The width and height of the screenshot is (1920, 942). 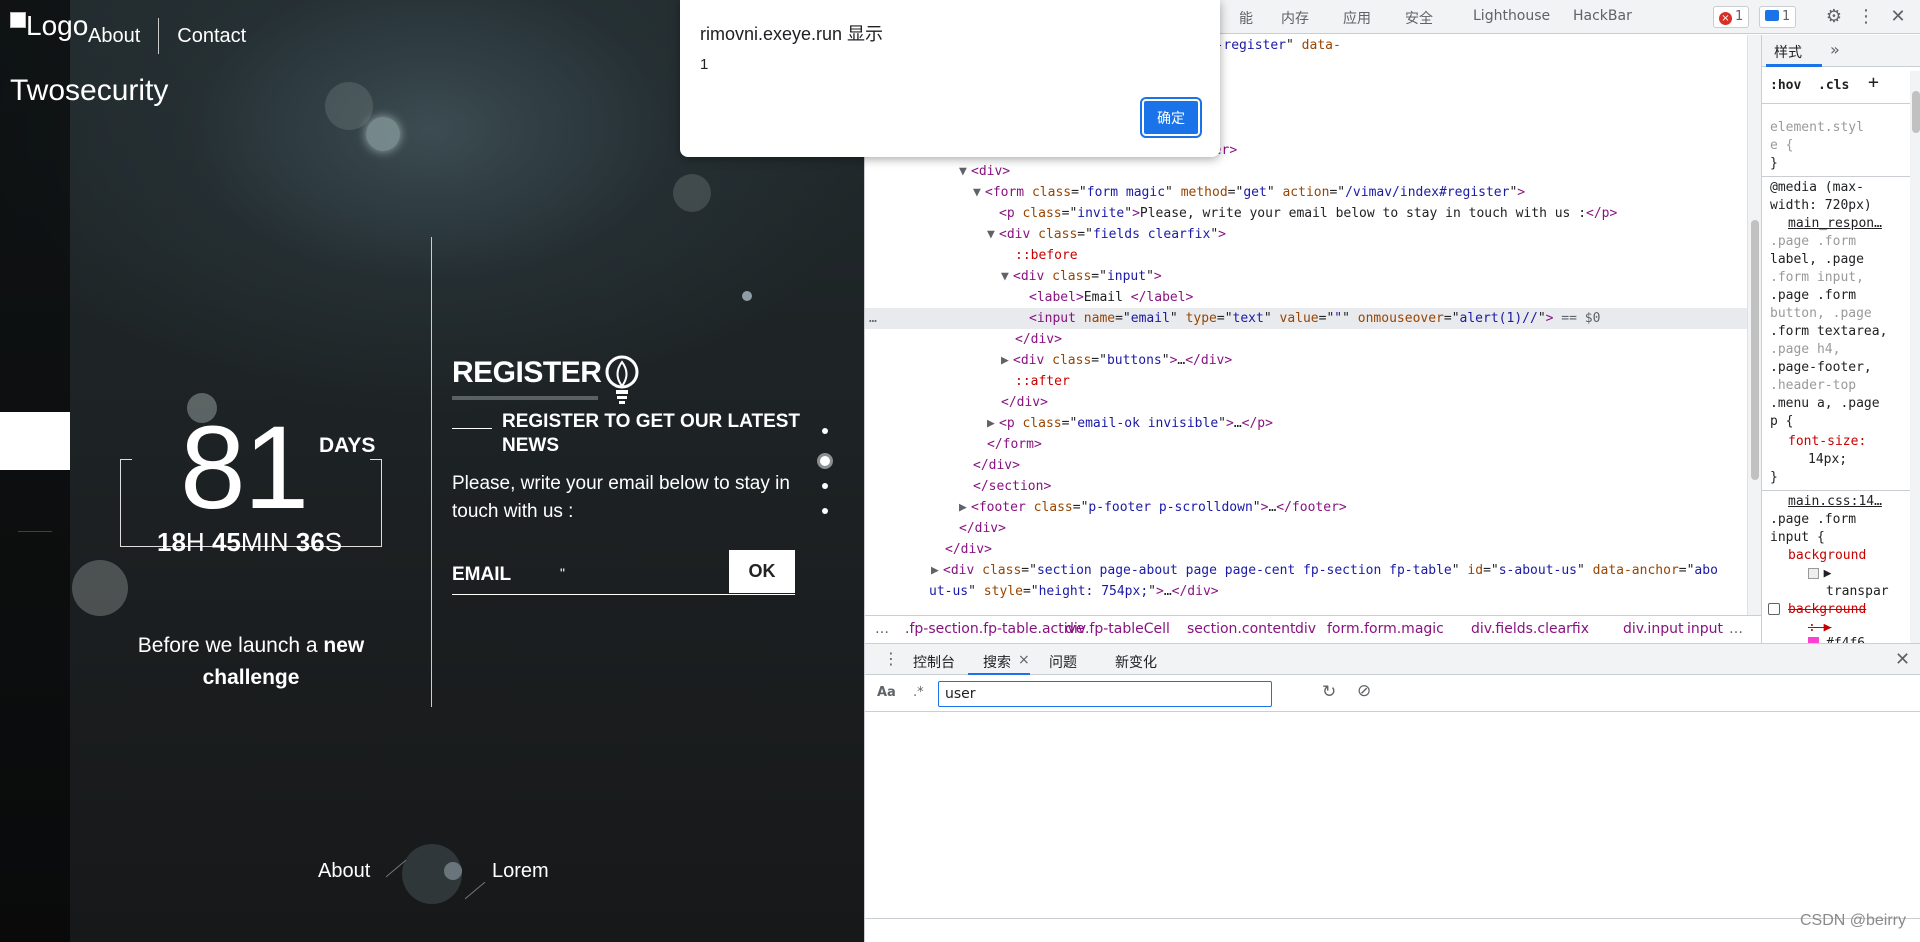 What do you see at coordinates (432, 874) in the screenshot?
I see `scroll-down-circle` at bounding box center [432, 874].